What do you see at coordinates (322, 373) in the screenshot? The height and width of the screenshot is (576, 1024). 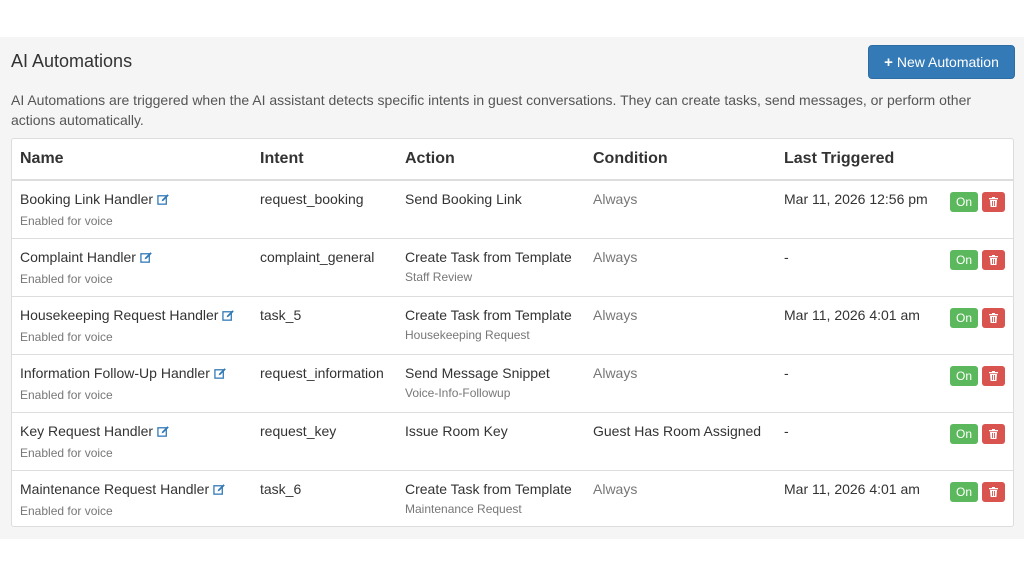 I see `intent-cell: request_information` at bounding box center [322, 373].